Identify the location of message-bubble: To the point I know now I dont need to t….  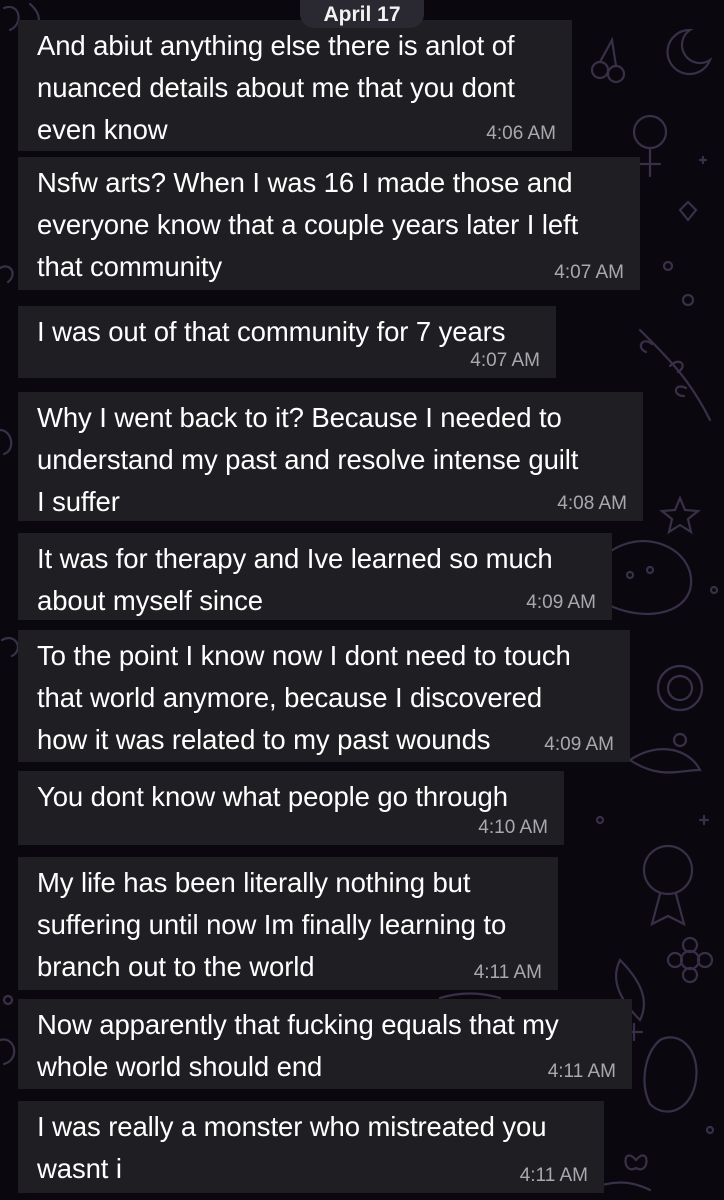
(324, 696).